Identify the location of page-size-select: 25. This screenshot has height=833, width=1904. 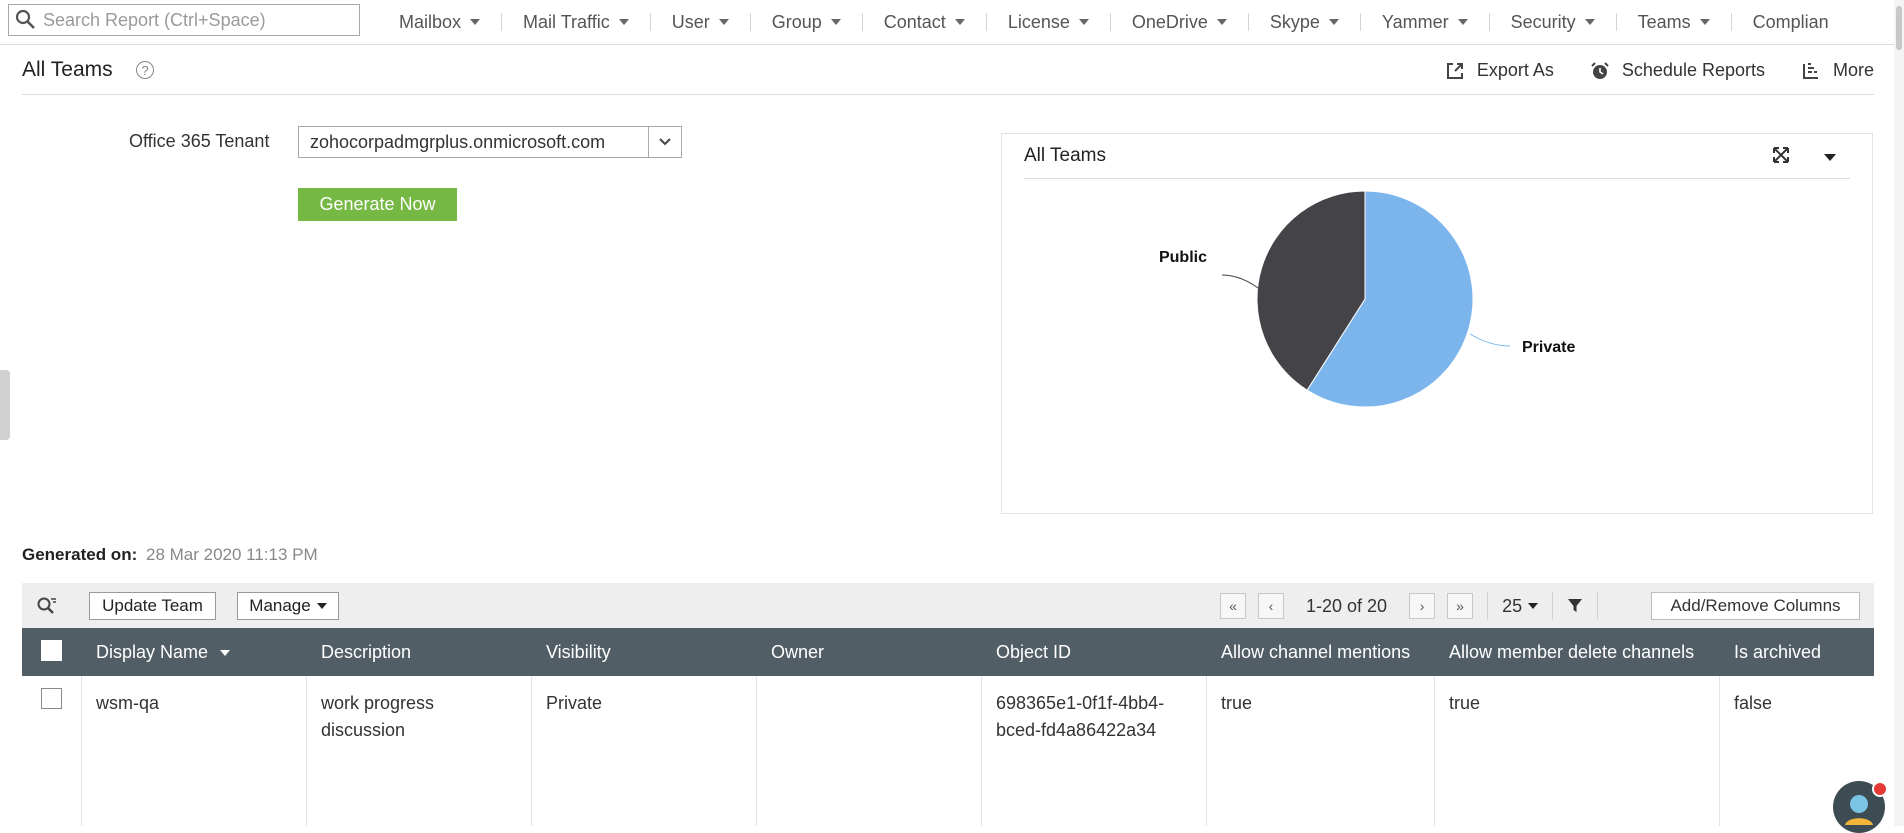
(1520, 606).